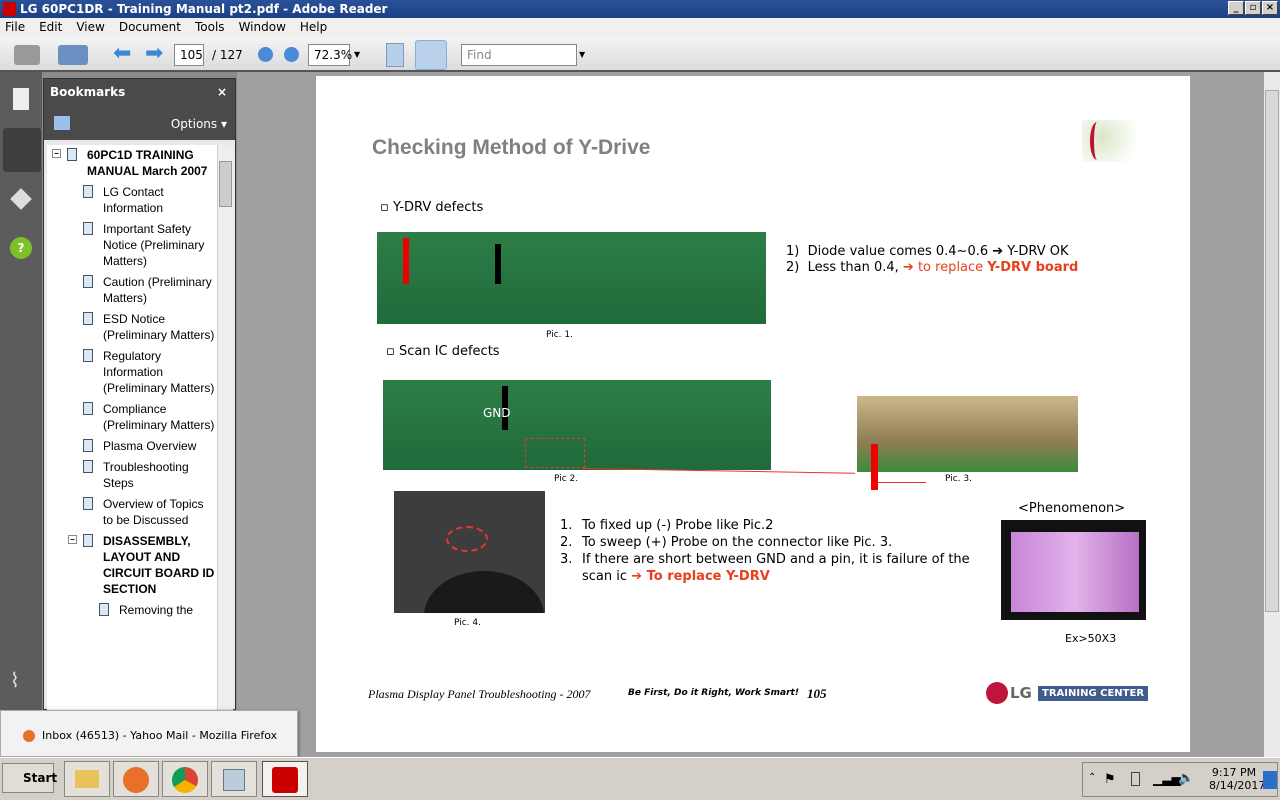  What do you see at coordinates (90, 27) in the screenshot?
I see `menu-view: View` at bounding box center [90, 27].